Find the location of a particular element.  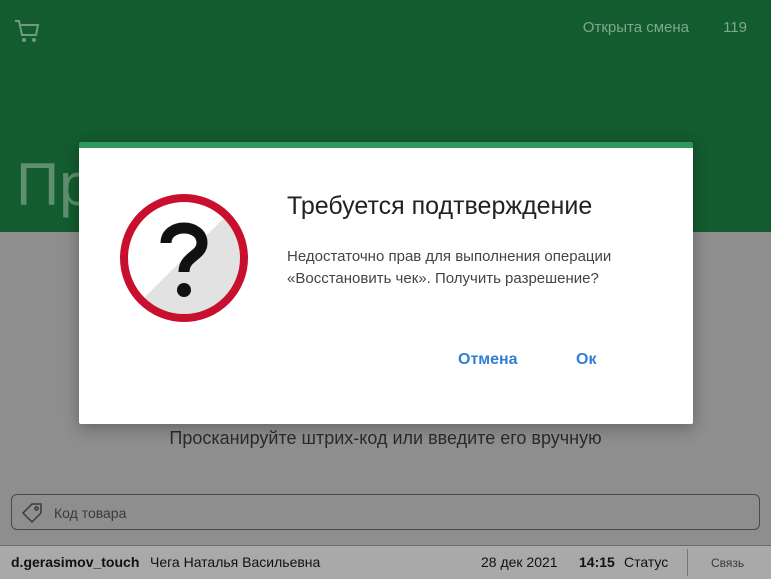

cancel-button: Отмена is located at coordinates (488, 360).